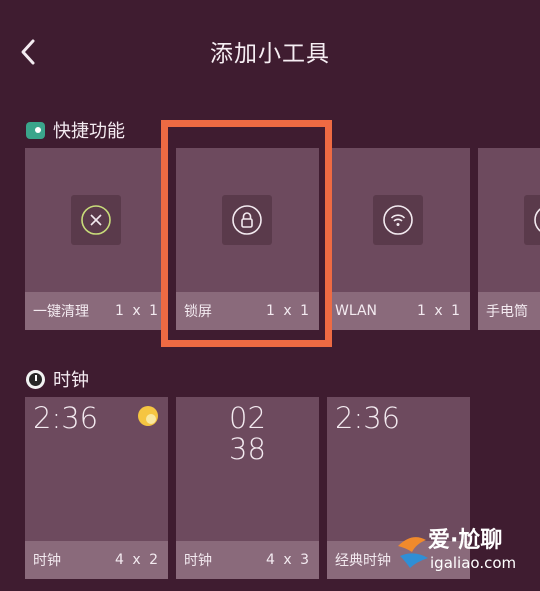  I want to click on wifi-icon, so click(398, 220).